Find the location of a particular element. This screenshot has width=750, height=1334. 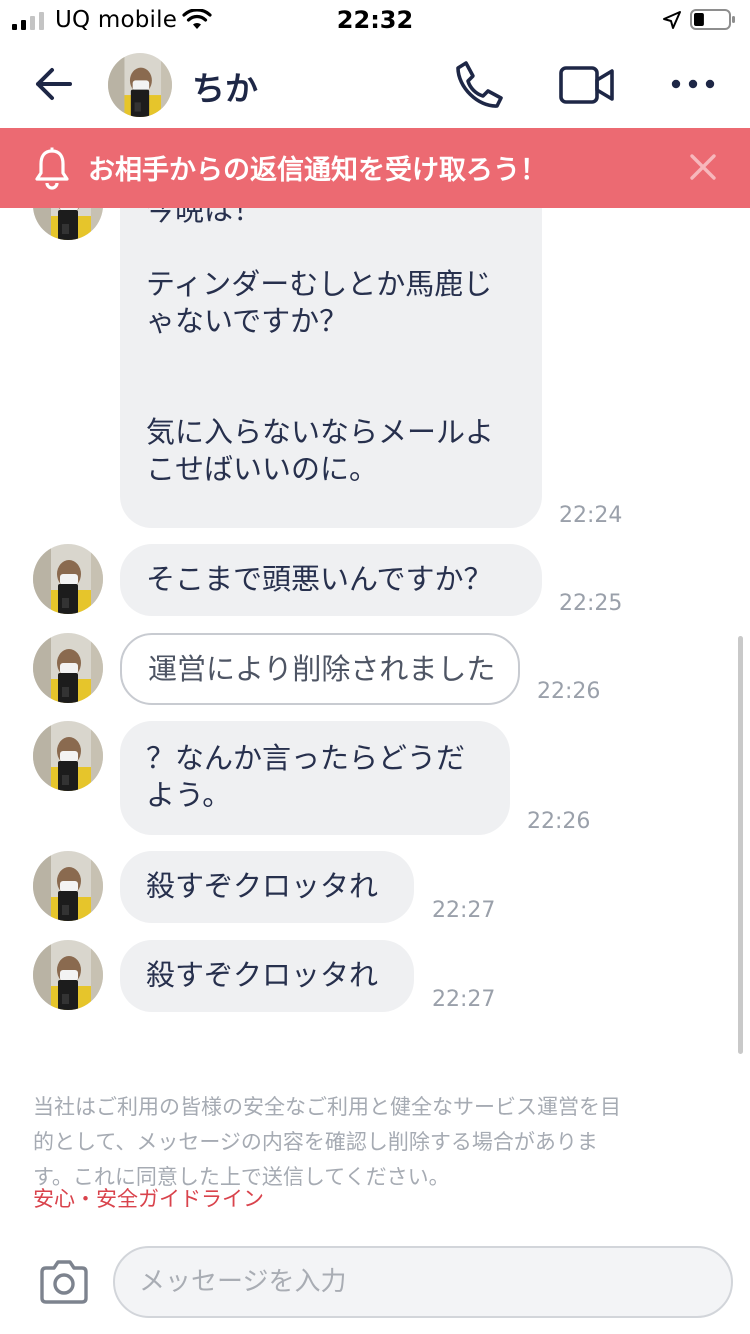

status-time: 22:32 is located at coordinates (375, 20).